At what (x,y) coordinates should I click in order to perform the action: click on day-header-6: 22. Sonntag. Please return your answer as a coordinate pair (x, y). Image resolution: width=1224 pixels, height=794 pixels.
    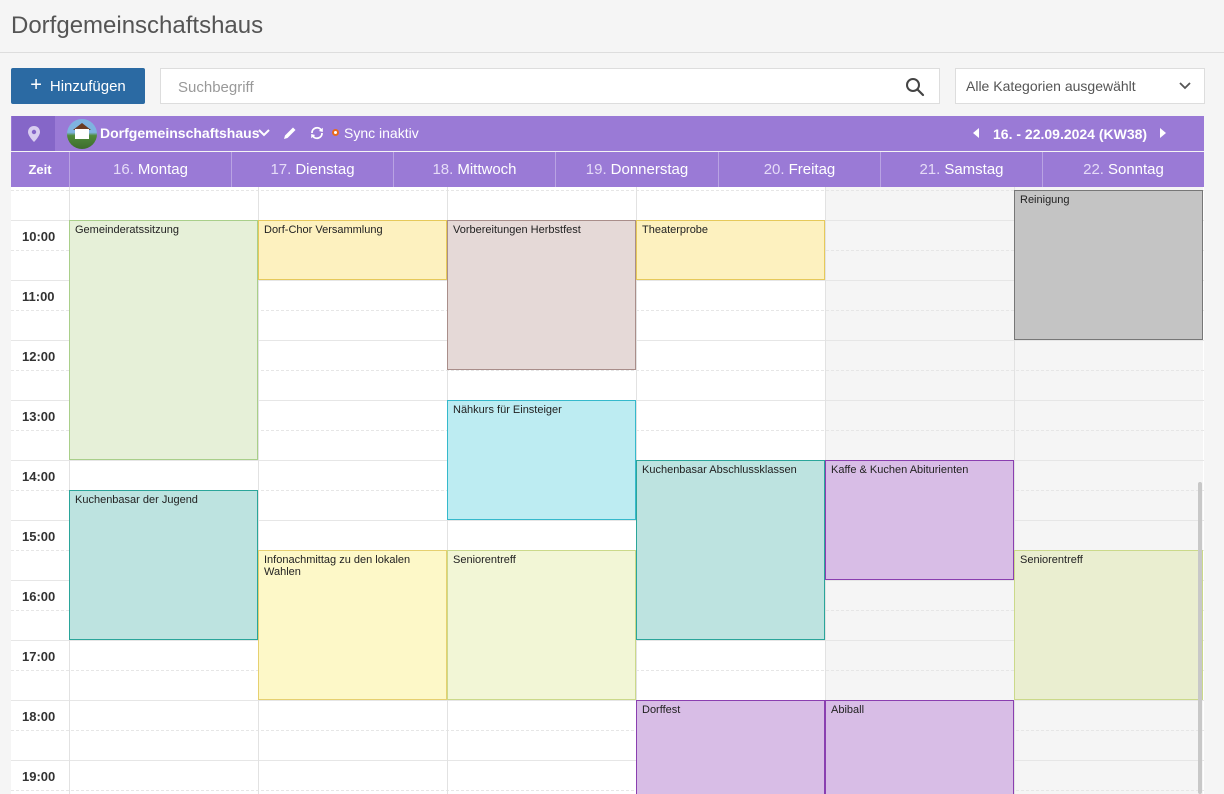
    Looking at the image, I should click on (1123, 169).